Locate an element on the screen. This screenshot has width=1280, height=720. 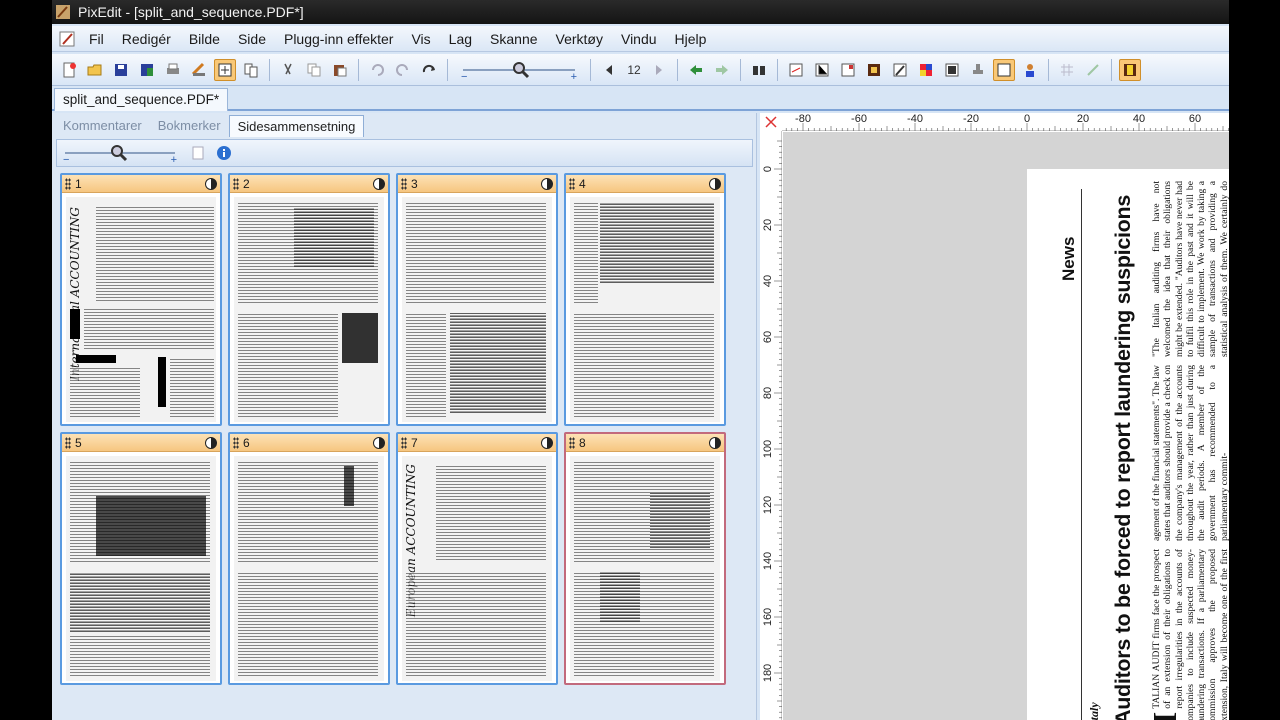
page-split-icon is located at coordinates (251, 70).